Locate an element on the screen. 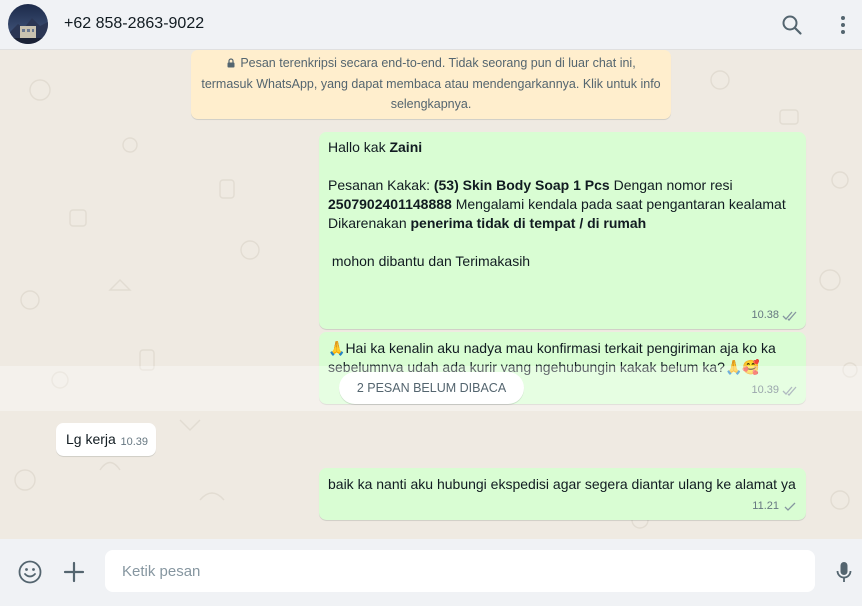 The height and width of the screenshot is (606, 862). encryption-notice-line: selengkapnya. is located at coordinates (431, 104).